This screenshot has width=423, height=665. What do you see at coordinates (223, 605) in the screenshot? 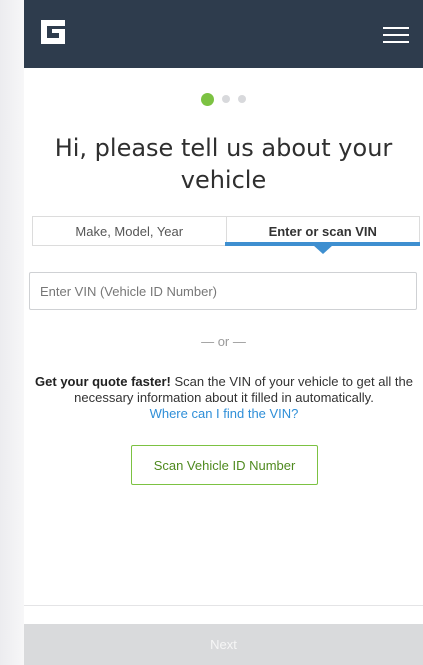
I see `footer-divider` at bounding box center [223, 605].